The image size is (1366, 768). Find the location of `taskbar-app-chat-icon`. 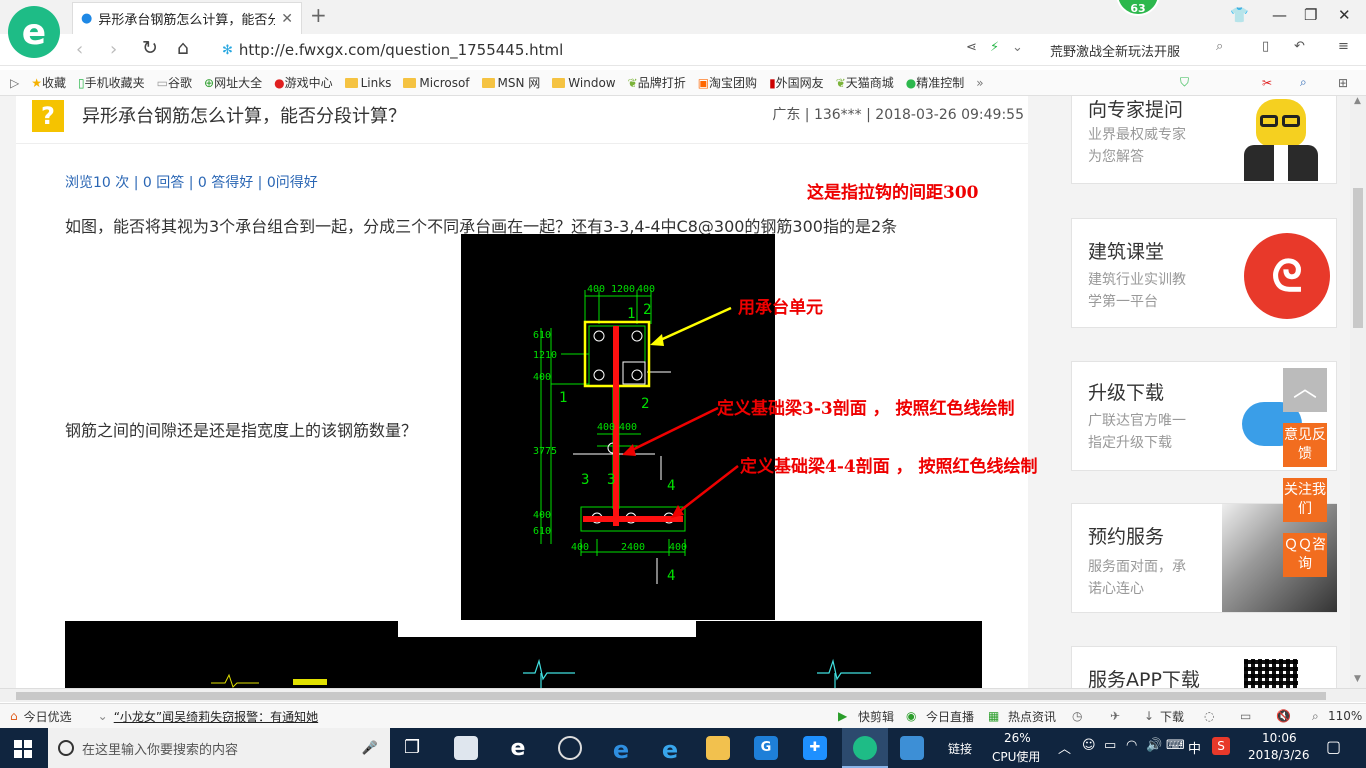

taskbar-app-chat-icon is located at coordinates (570, 748).